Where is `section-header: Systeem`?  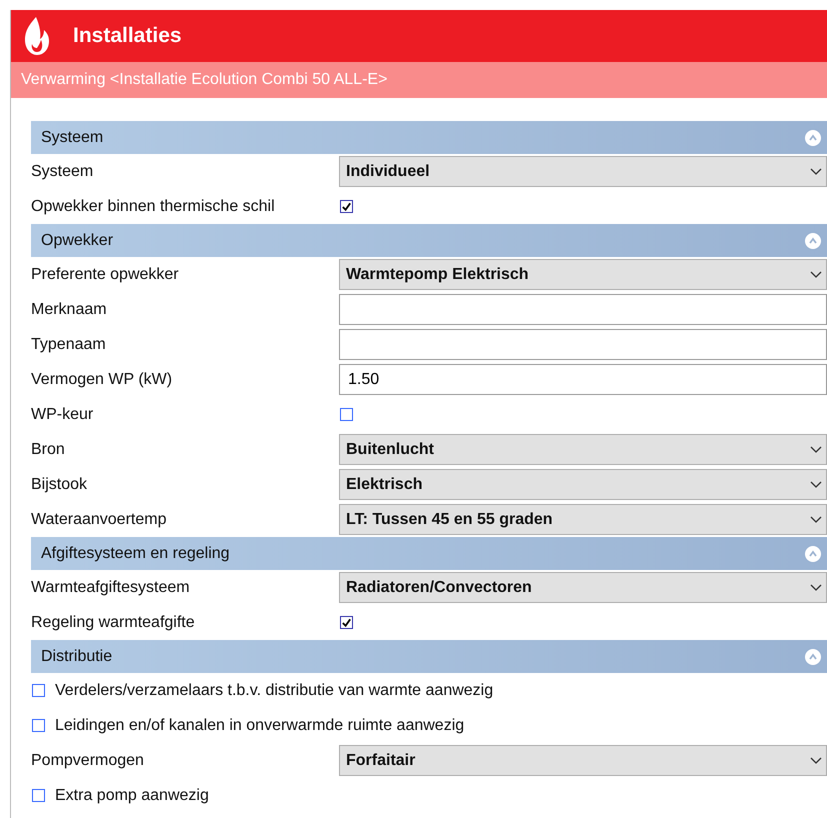 section-header: Systeem is located at coordinates (429, 137).